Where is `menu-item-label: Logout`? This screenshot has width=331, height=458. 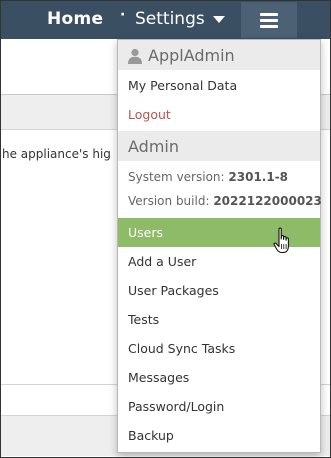 menu-item-label: Logout is located at coordinates (149, 114).